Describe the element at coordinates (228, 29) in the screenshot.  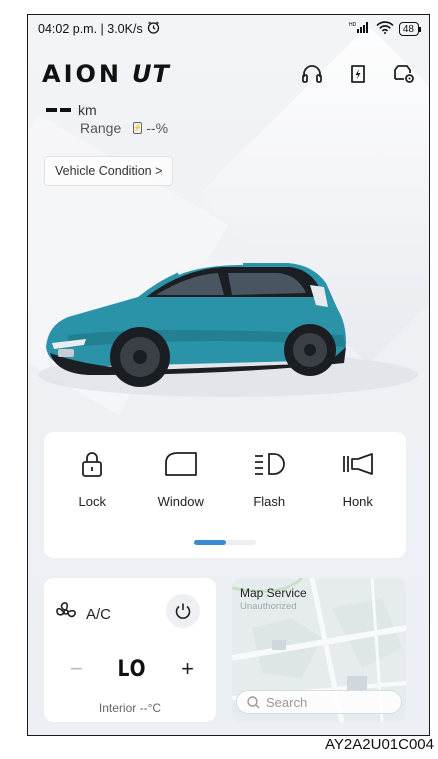
I see `status-bar: 04:02 p.m. | 3.0K/s HD 48` at that location.